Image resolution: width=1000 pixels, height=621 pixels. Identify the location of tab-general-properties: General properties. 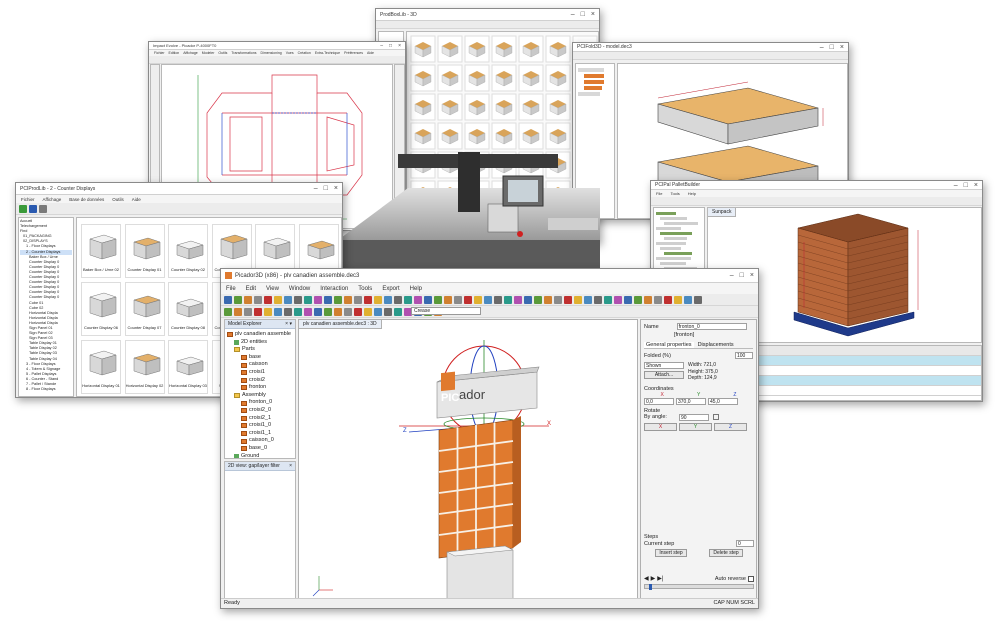
(669, 345).